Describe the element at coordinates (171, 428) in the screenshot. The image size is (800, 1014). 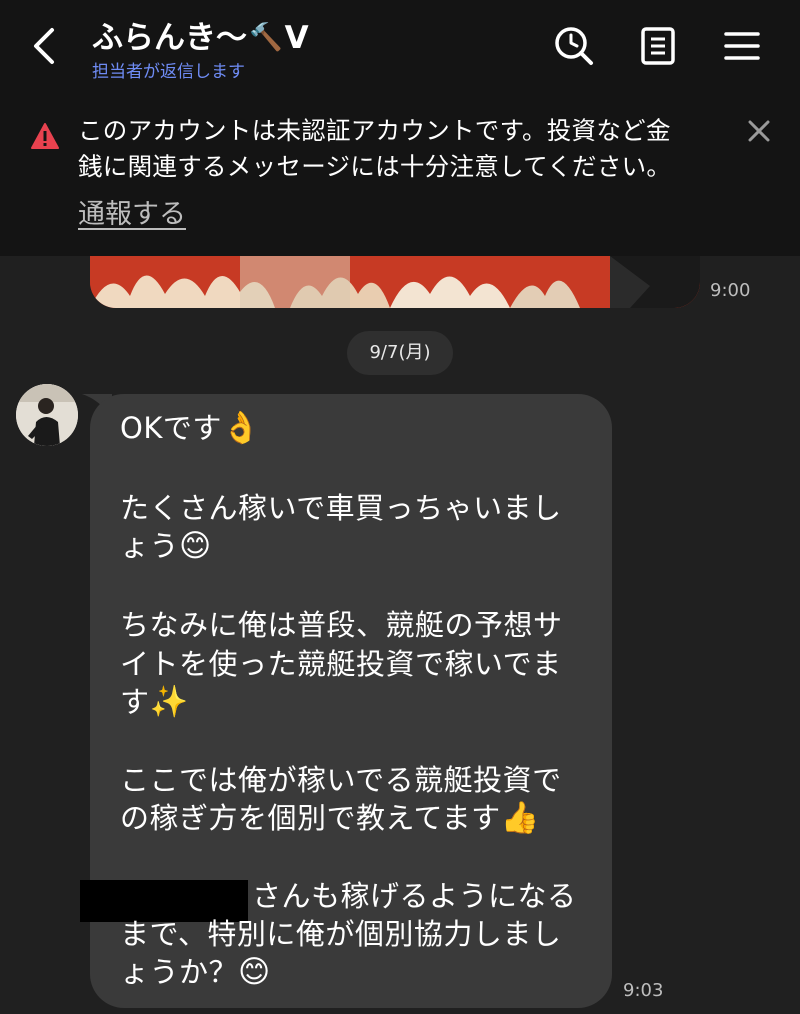
I see `message-text: OKです` at that location.